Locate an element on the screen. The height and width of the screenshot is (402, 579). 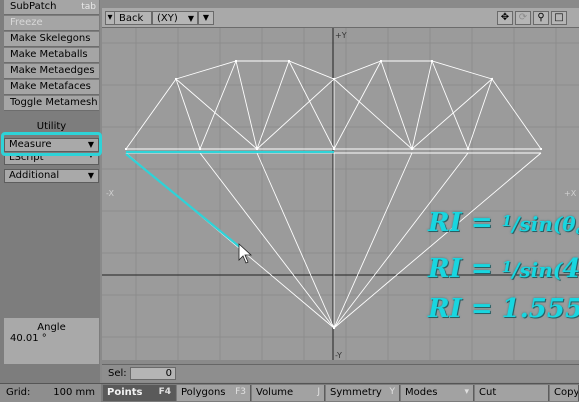
additional-dropdown-label: Additional is located at coordinates (34, 175).